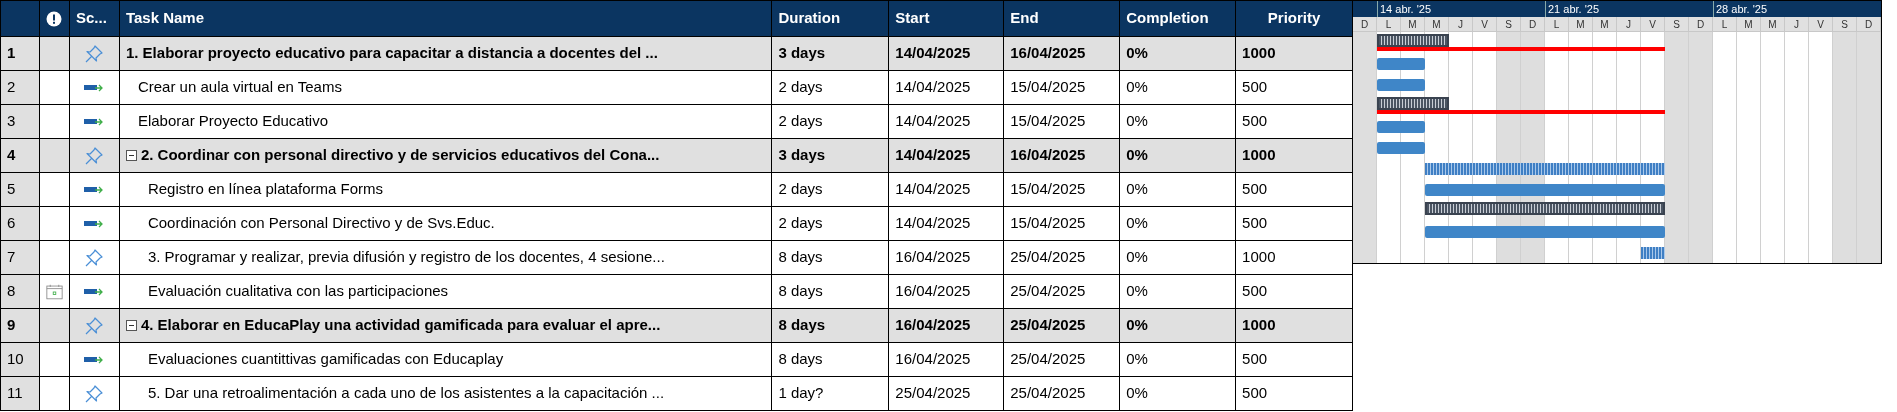 This screenshot has height=412, width=1897. I want to click on row-number: 7, so click(20, 258).